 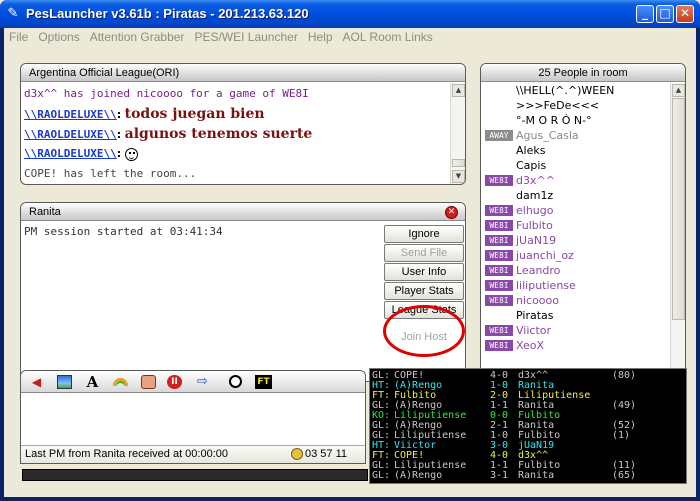 I want to click on pm-message: PM session started at 03:41:34, so click(x=123, y=231).